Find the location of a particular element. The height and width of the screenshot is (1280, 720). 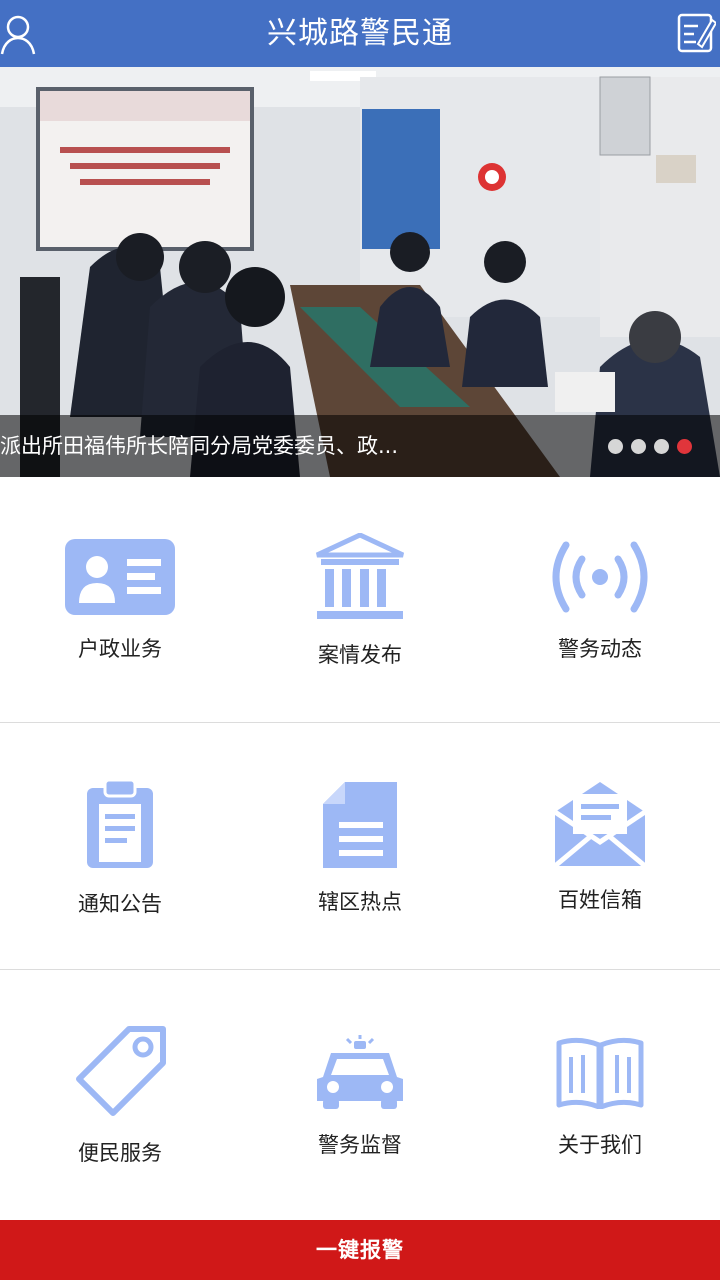

id-card-icon is located at coordinates (120, 577).